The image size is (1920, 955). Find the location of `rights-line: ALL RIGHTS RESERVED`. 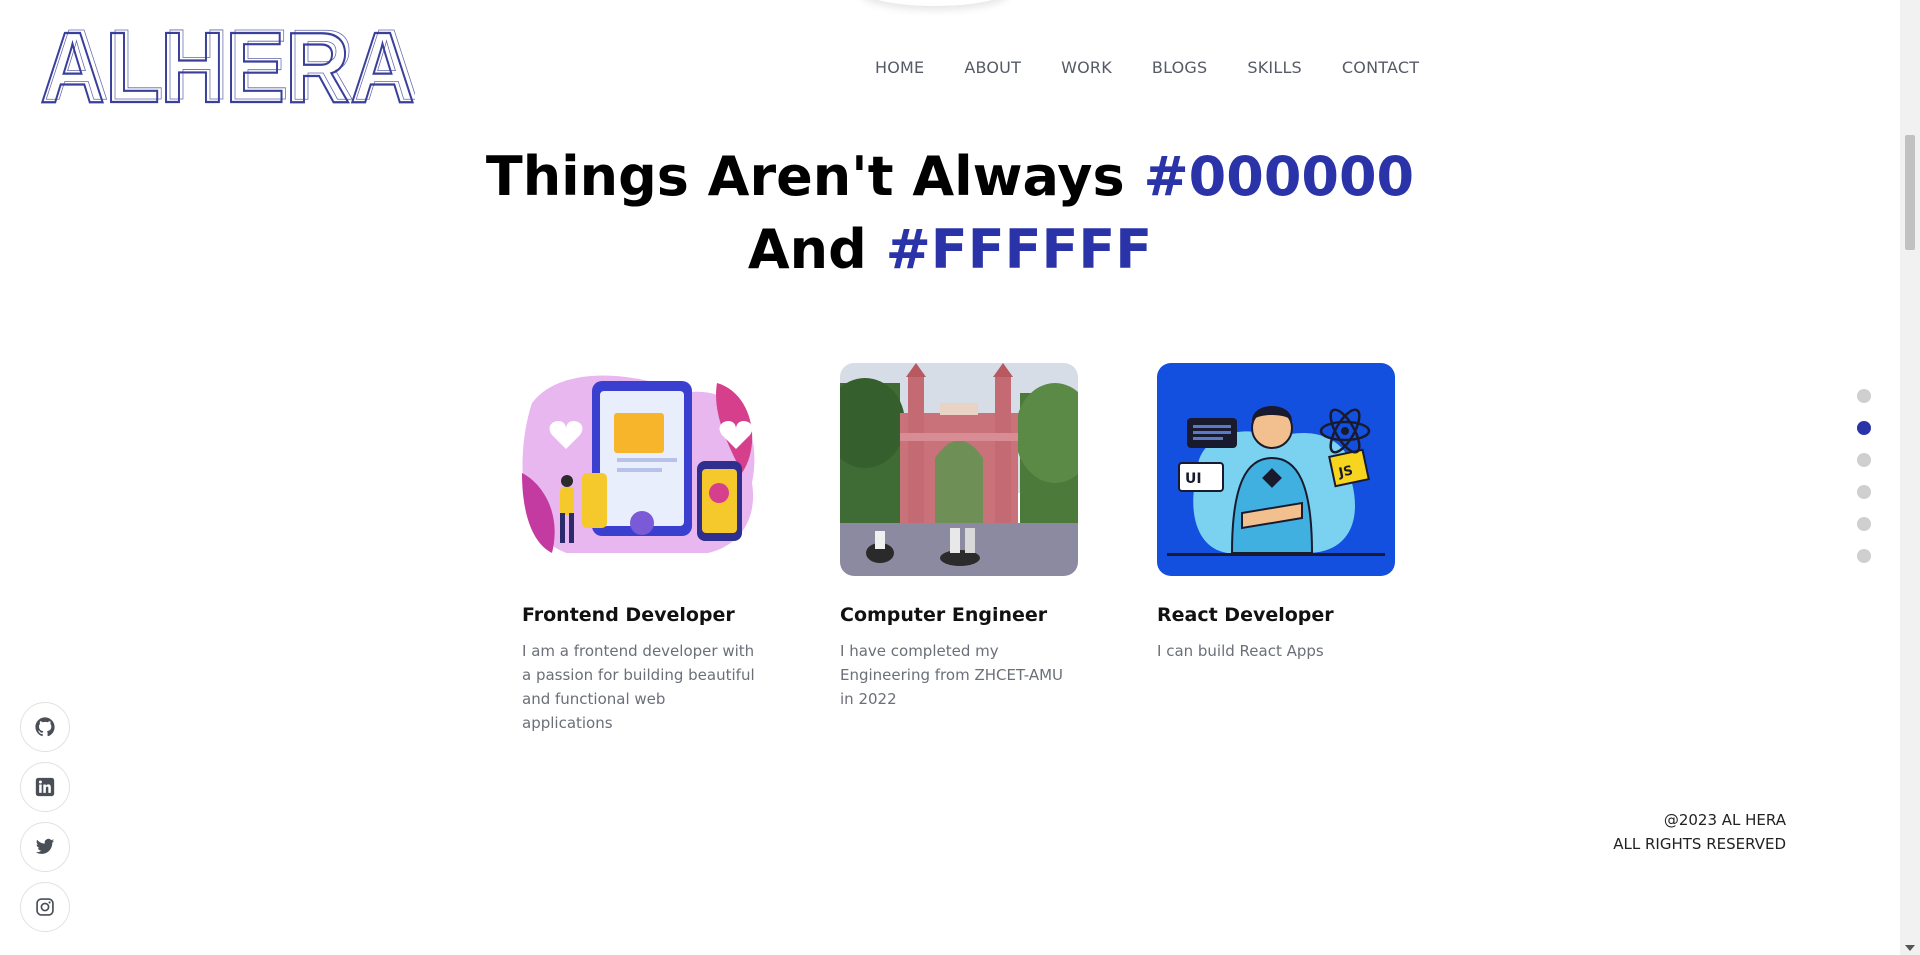

rights-line: ALL RIGHTS RESERVED is located at coordinates (1699, 844).